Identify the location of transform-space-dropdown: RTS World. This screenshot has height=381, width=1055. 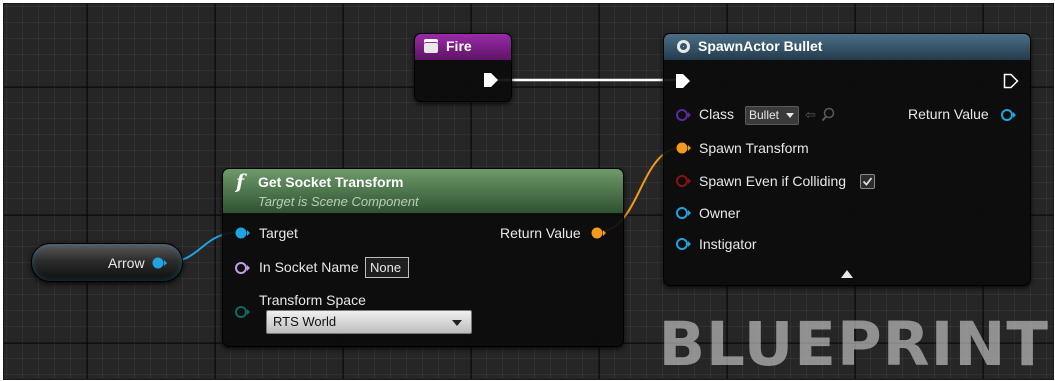
(369, 322).